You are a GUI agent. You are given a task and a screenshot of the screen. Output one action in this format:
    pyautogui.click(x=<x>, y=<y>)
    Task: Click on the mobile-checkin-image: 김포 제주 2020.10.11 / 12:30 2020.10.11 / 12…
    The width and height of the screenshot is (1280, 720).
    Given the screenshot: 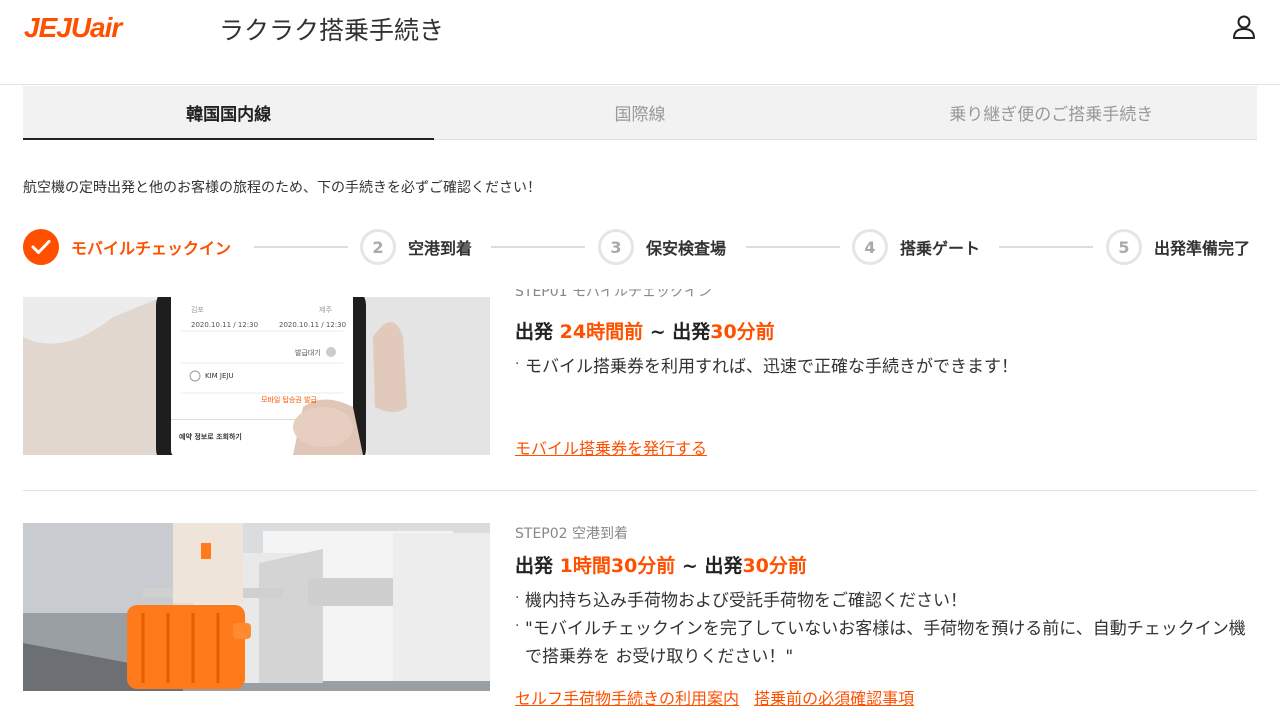 What is the action you would take?
    pyautogui.click(x=256, y=376)
    